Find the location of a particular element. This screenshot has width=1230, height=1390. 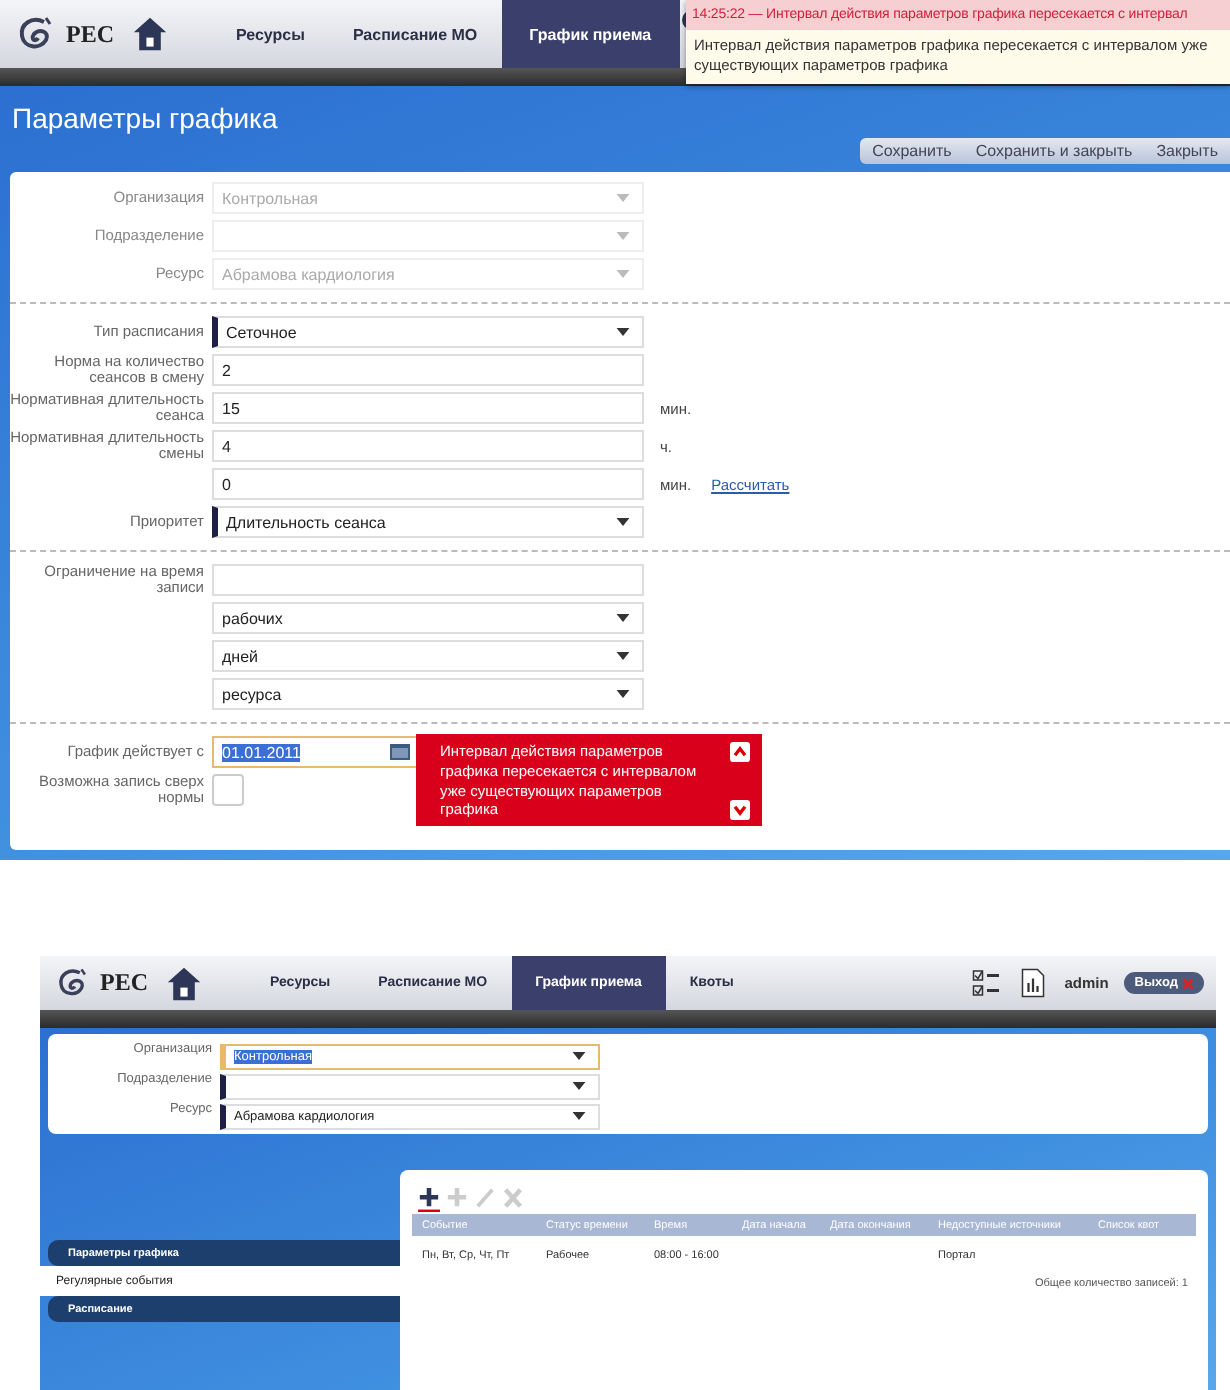

input-field: 0 is located at coordinates (428, 484).